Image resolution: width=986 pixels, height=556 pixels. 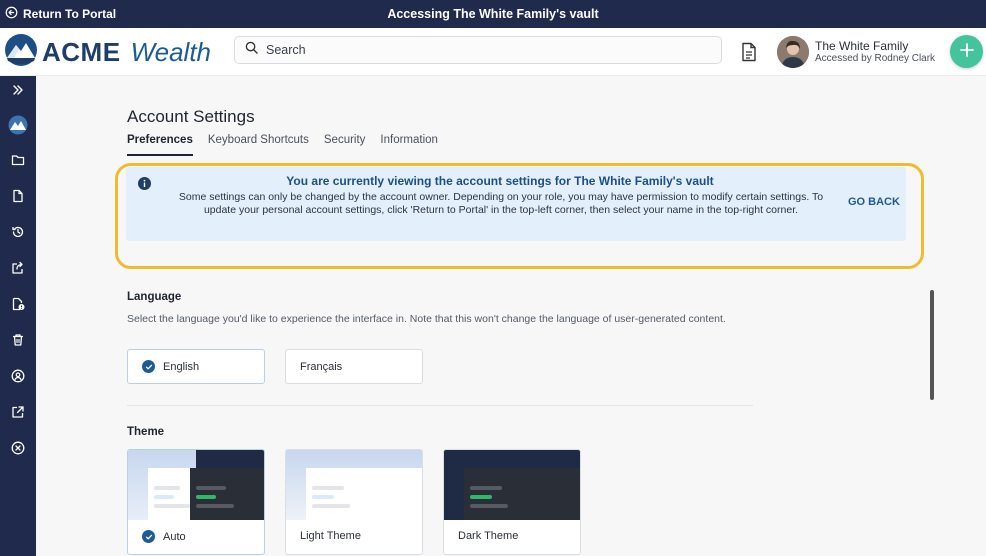 I want to click on acme-wealth-logo: ACME Wealth, so click(x=108, y=52).